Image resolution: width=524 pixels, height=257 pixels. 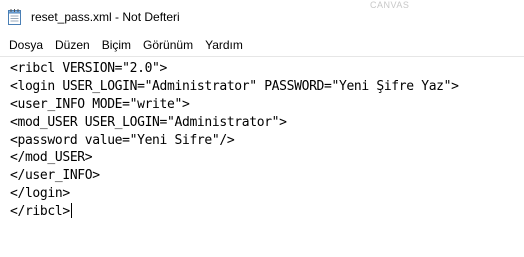 What do you see at coordinates (390, 5) in the screenshot?
I see `background-caption: CANVAS` at bounding box center [390, 5].